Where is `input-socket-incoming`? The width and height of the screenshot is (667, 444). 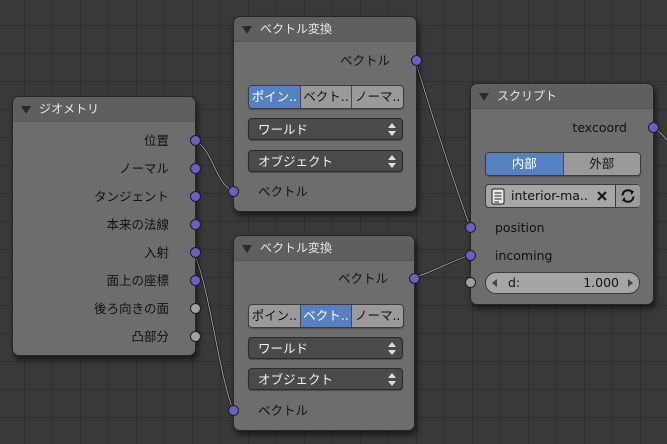
input-socket-incoming is located at coordinates (470, 255).